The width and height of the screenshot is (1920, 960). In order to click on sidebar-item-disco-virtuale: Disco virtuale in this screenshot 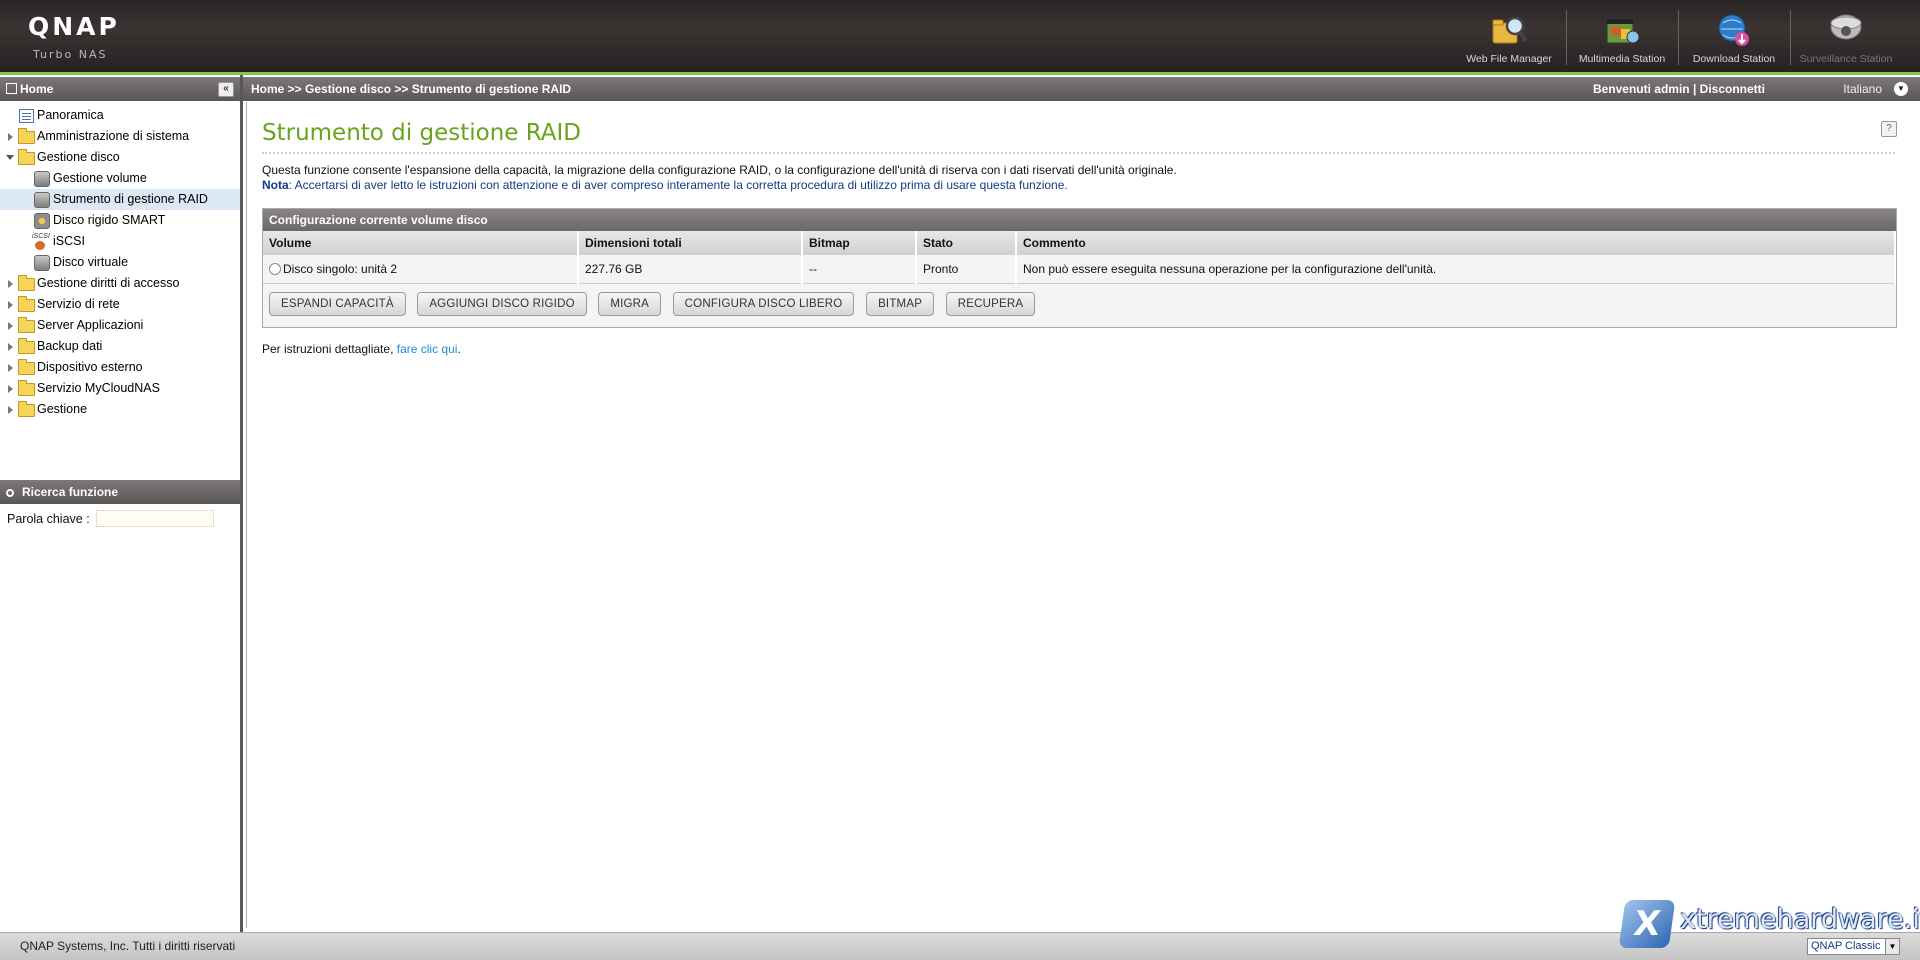, I will do `click(120, 262)`.